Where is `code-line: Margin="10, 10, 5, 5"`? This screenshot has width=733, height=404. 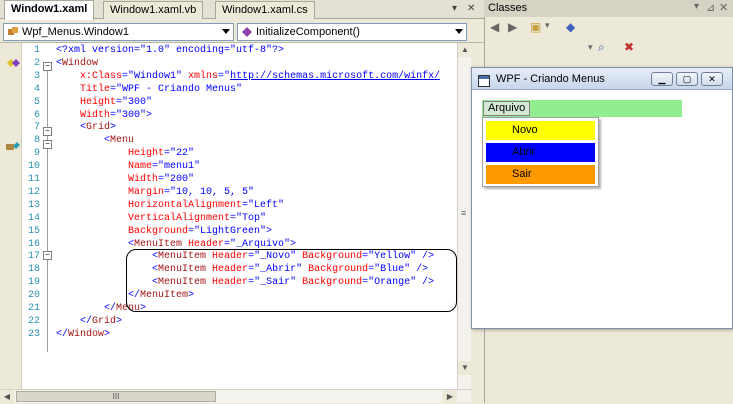
code-line: Margin="10, 10, 5, 5" is located at coordinates (155, 192).